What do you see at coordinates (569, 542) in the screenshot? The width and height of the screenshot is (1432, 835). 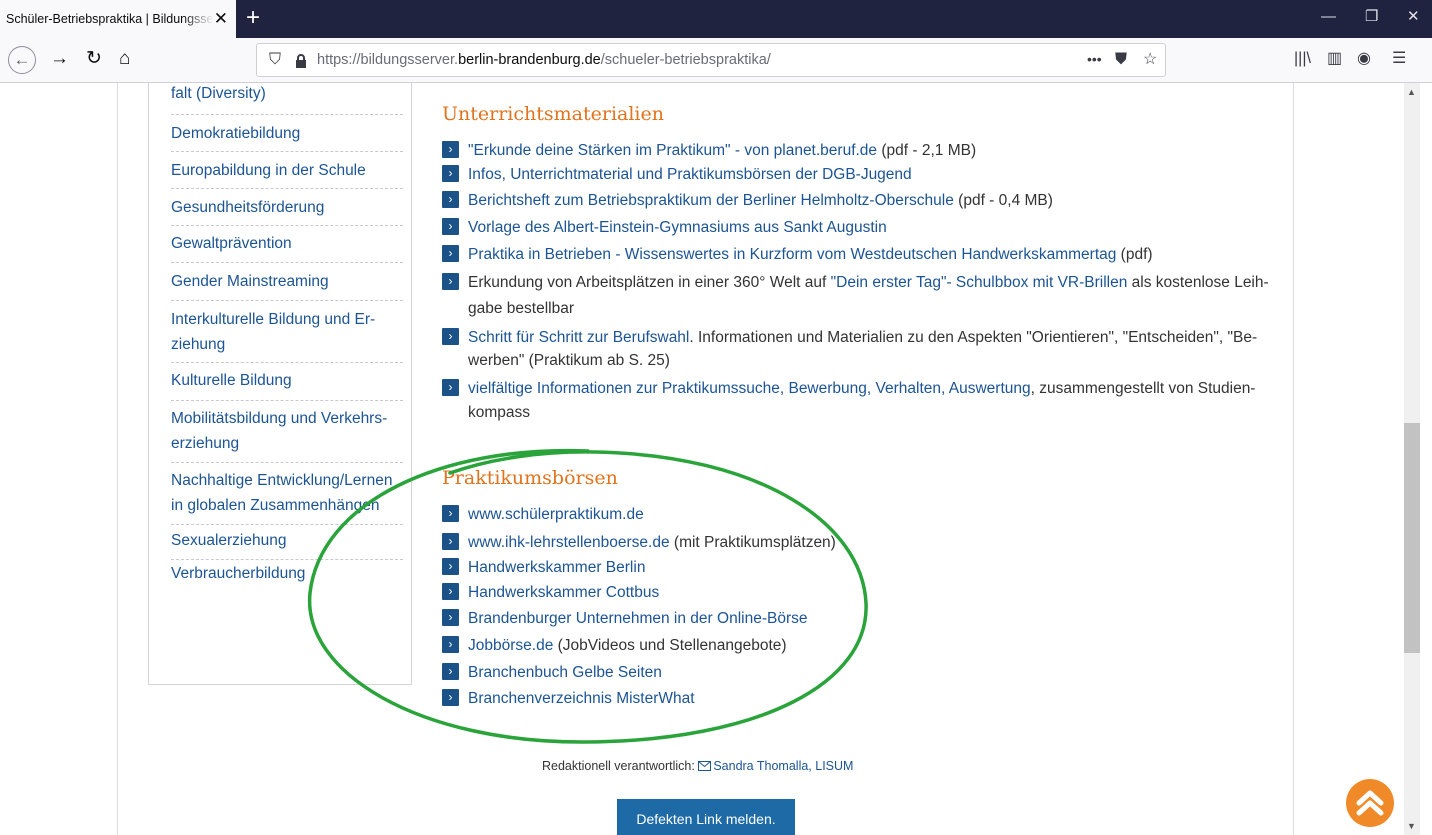 I see `boerse-link: www.ihk-lehrstellenboerse.de` at bounding box center [569, 542].